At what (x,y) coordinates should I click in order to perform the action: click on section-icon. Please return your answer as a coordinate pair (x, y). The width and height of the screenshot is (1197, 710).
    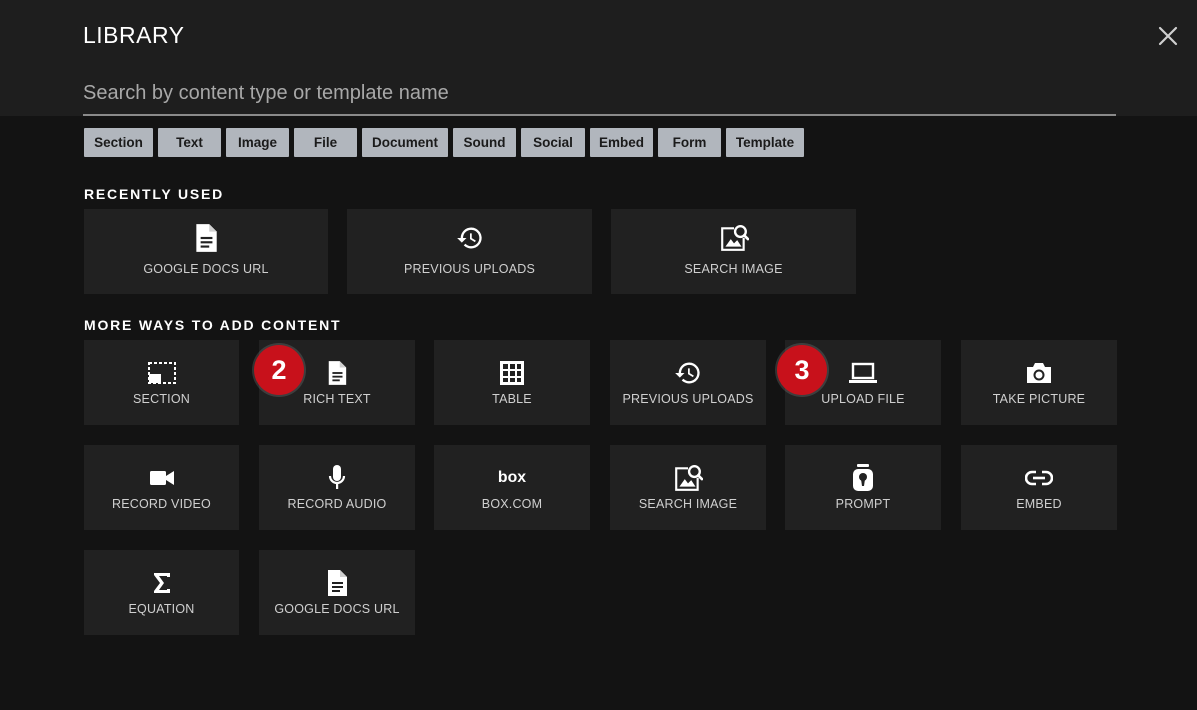
    Looking at the image, I should click on (162, 373).